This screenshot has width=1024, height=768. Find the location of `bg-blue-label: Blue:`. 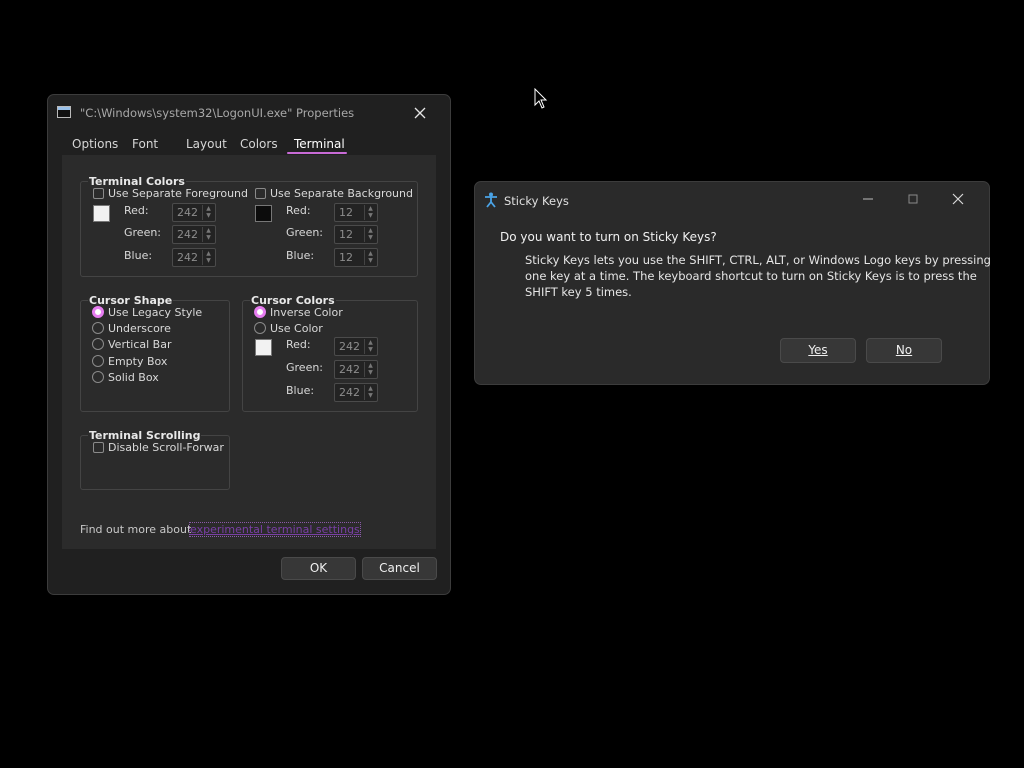

bg-blue-label: Blue: is located at coordinates (300, 255).